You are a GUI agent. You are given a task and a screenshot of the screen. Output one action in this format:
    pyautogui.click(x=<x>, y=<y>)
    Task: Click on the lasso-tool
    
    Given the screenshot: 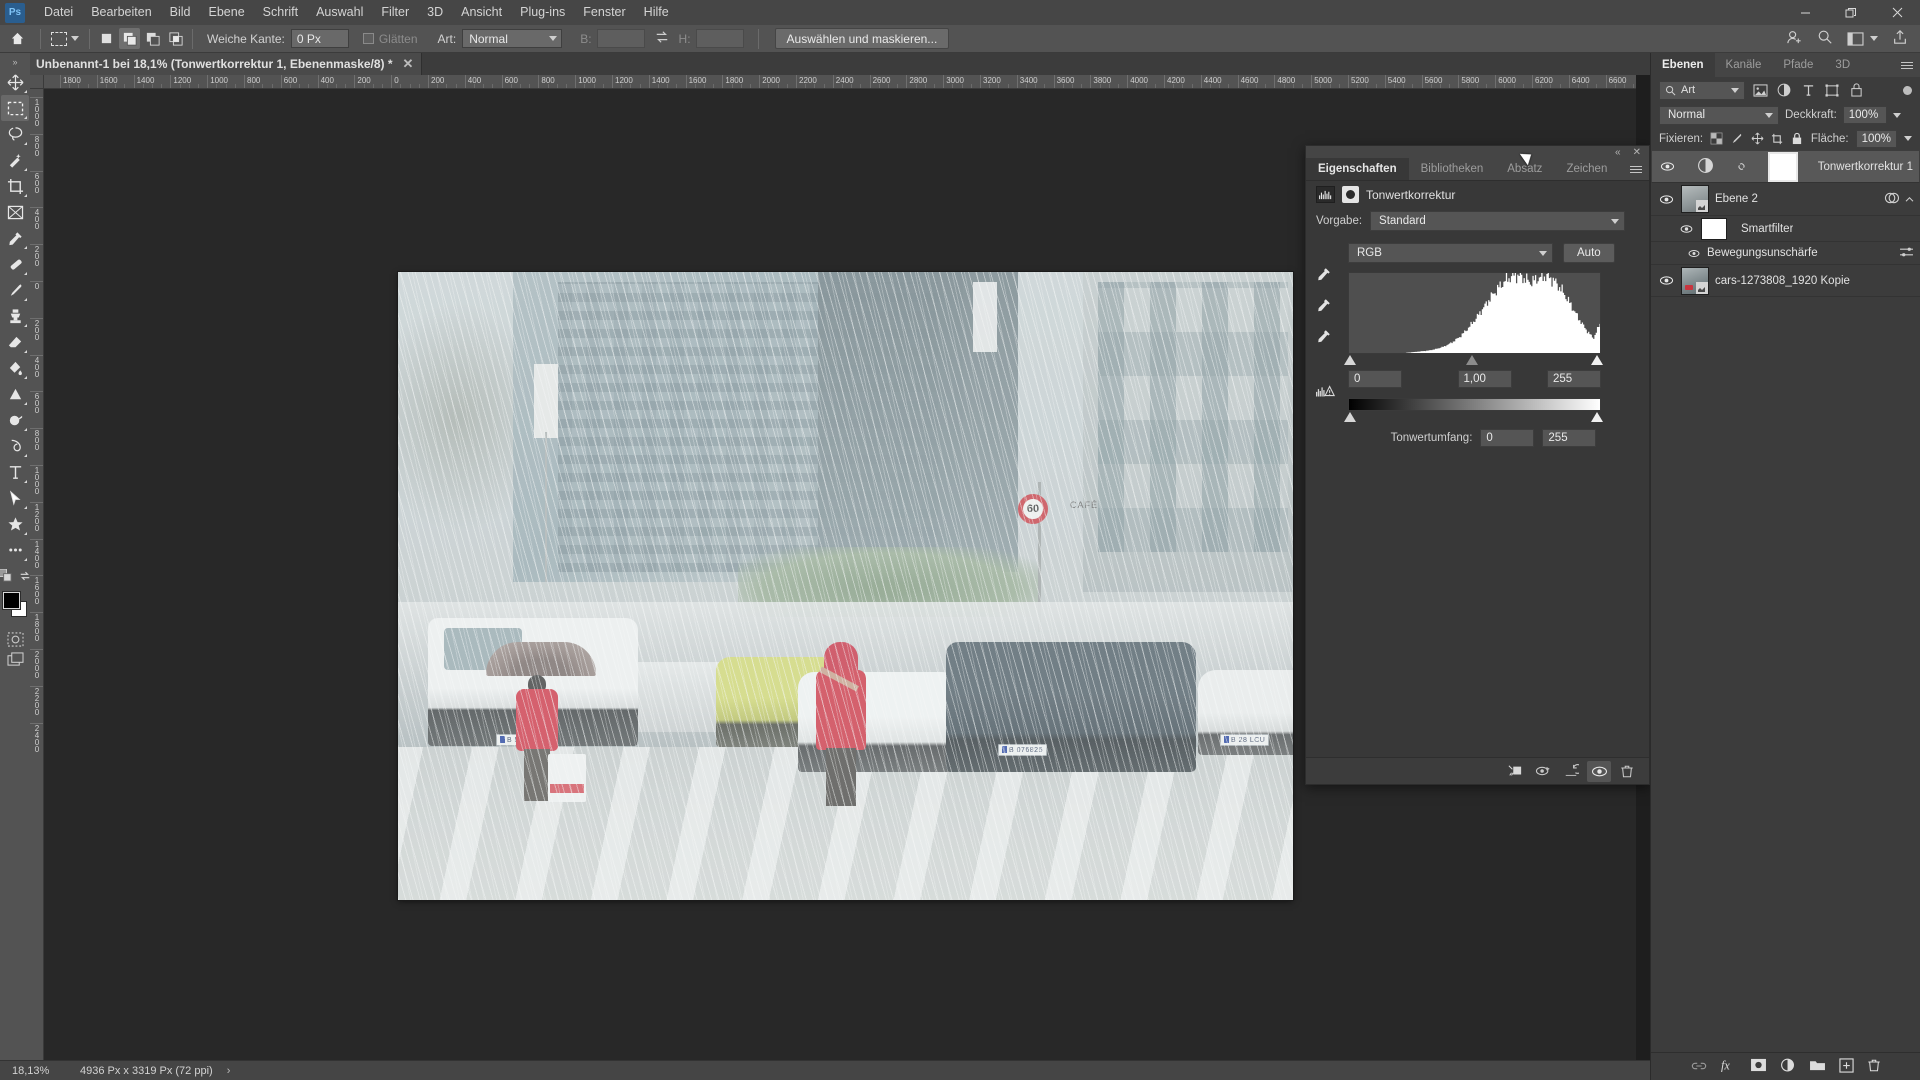 What is the action you would take?
    pyautogui.click(x=15, y=134)
    